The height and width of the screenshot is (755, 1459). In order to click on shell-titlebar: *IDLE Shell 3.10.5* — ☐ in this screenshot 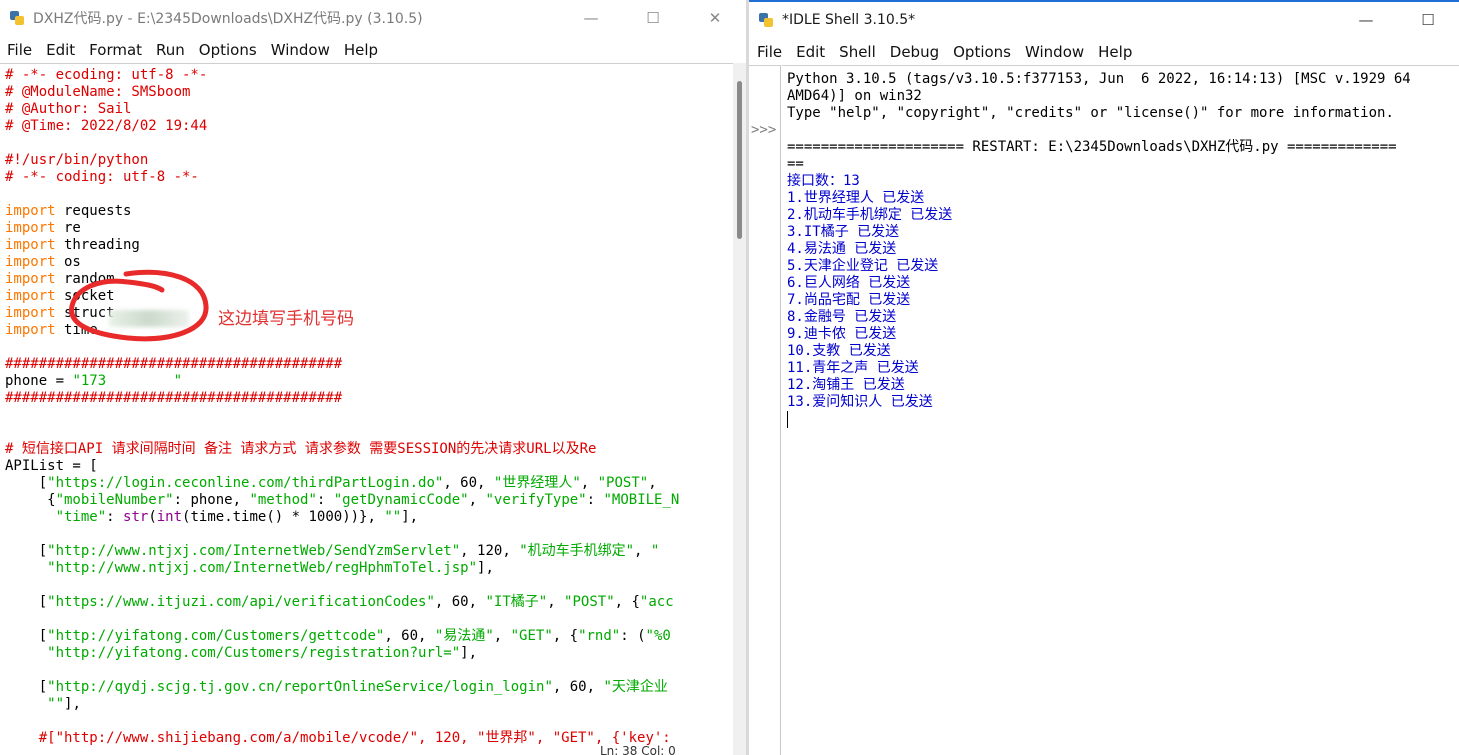, I will do `click(1104, 20)`.